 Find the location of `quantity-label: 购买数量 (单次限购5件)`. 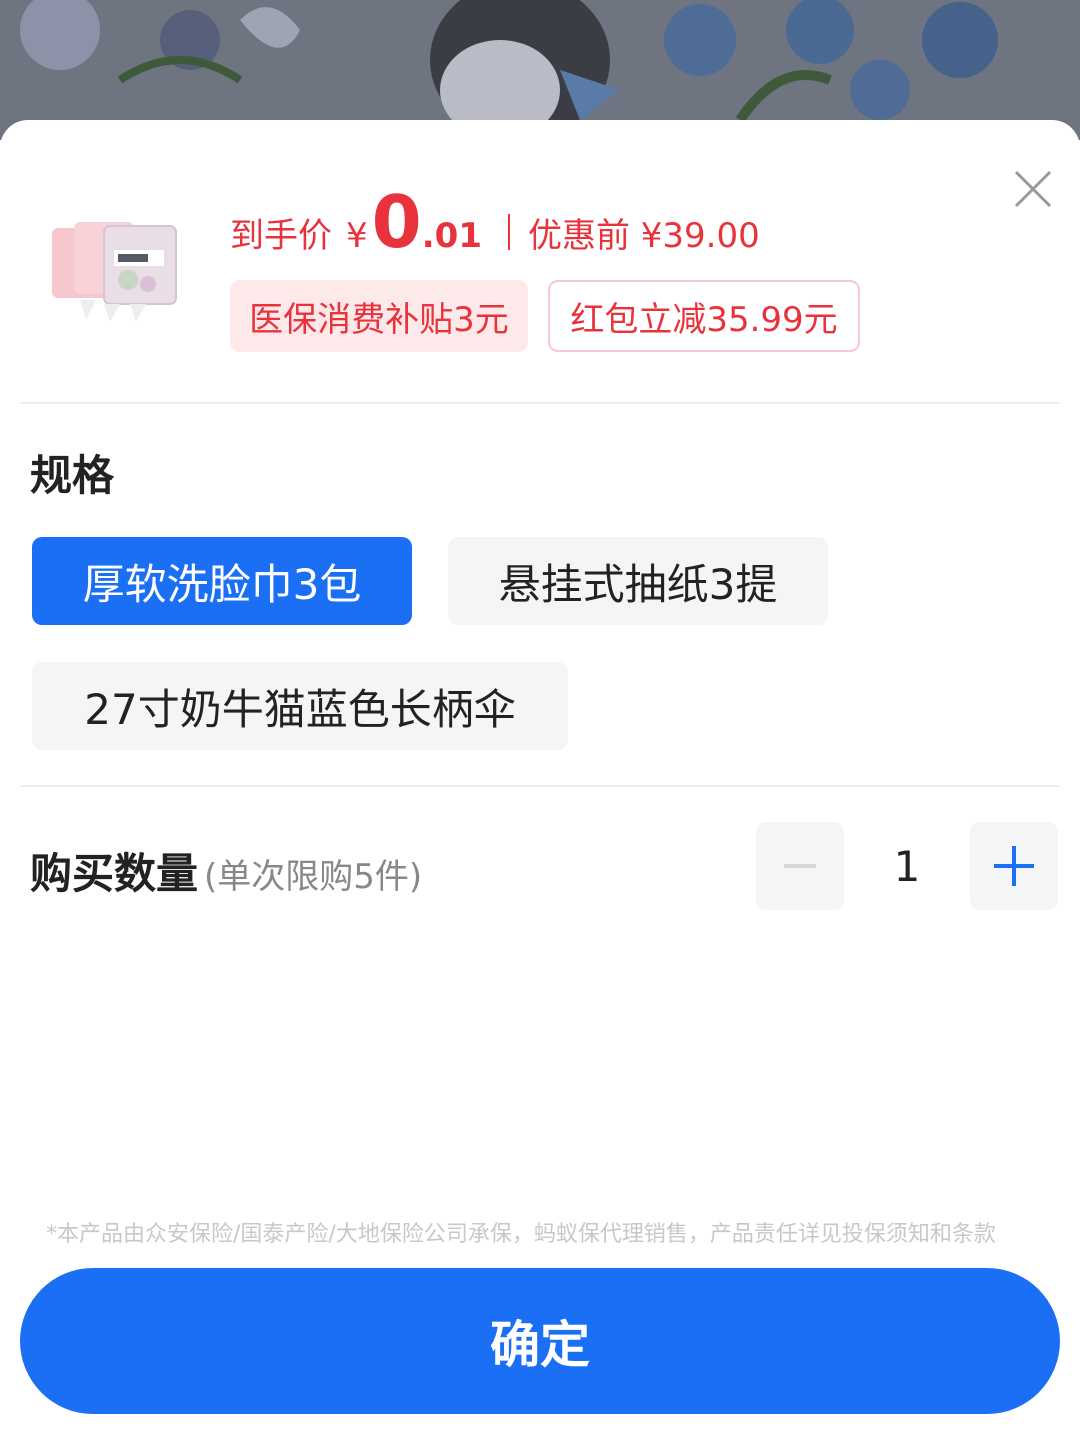

quantity-label: 购买数量 (单次限购5件) is located at coordinates (226, 870).